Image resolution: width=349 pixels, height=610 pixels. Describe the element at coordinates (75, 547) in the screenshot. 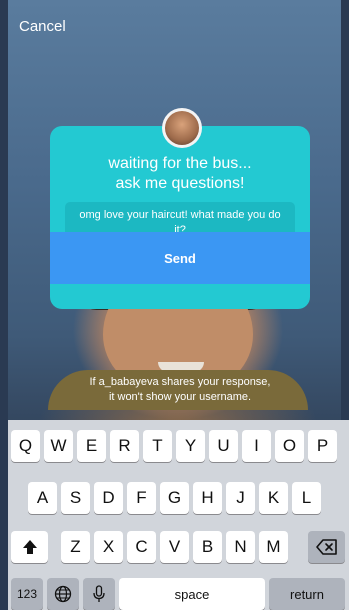

I see `key-z: Z` at that location.